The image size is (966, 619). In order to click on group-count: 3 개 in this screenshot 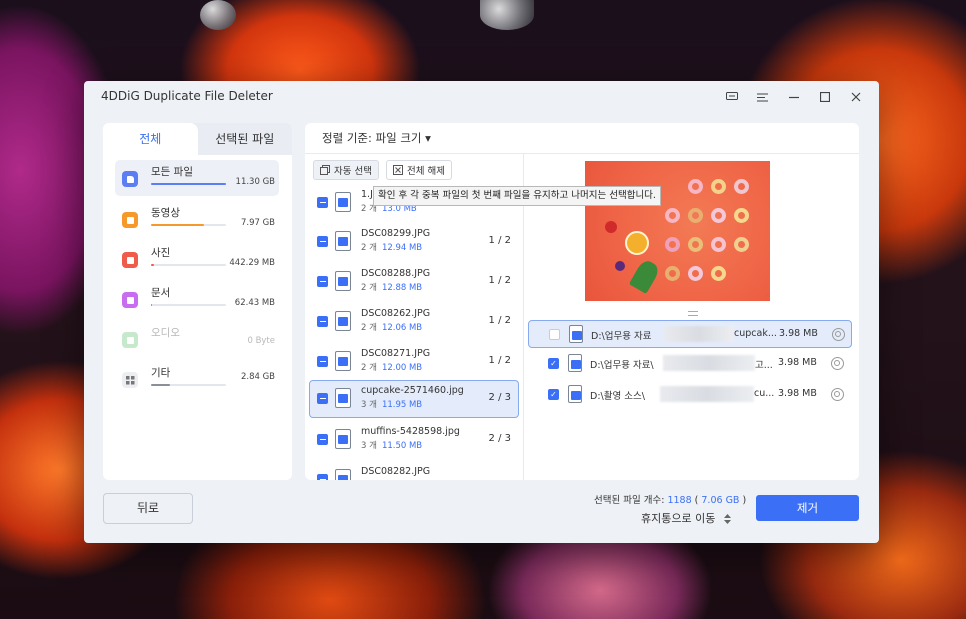, I will do `click(369, 446)`.